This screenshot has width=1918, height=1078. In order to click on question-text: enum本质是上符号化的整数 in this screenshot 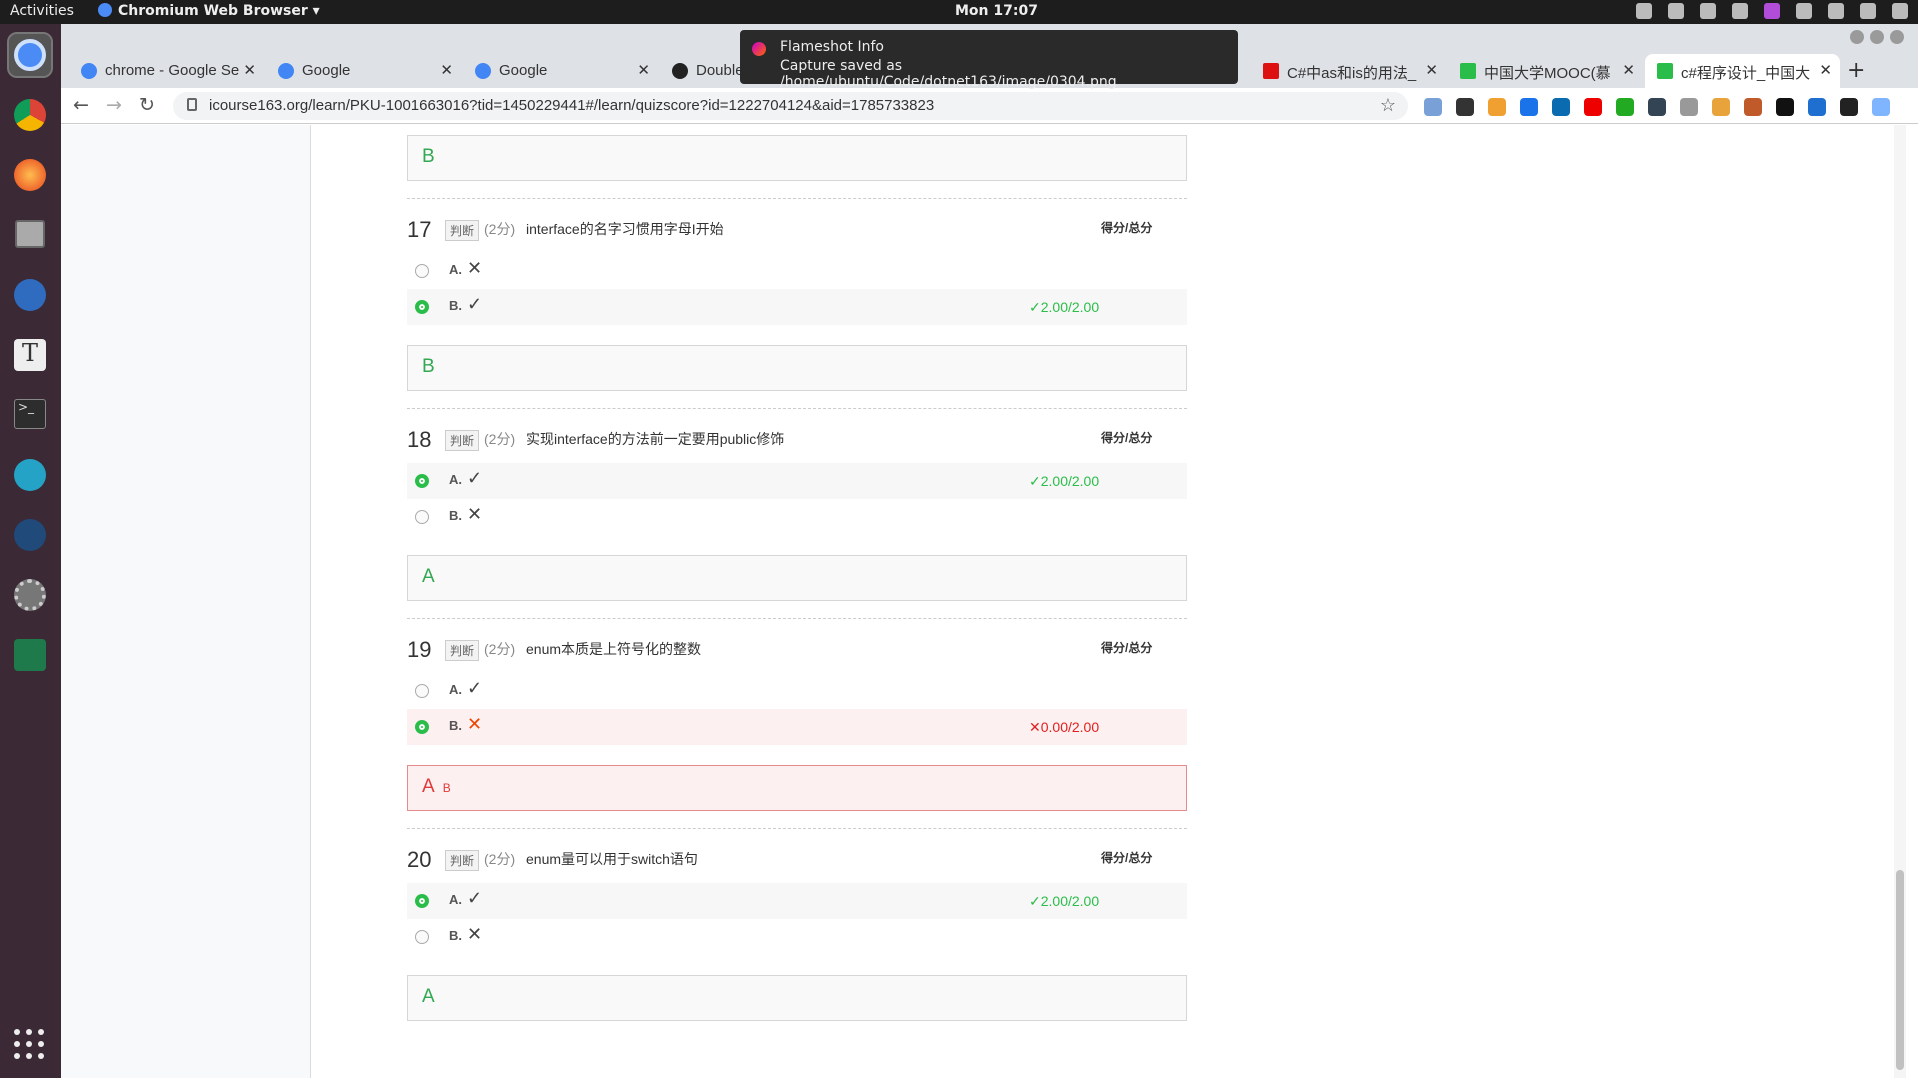, I will do `click(614, 649)`.